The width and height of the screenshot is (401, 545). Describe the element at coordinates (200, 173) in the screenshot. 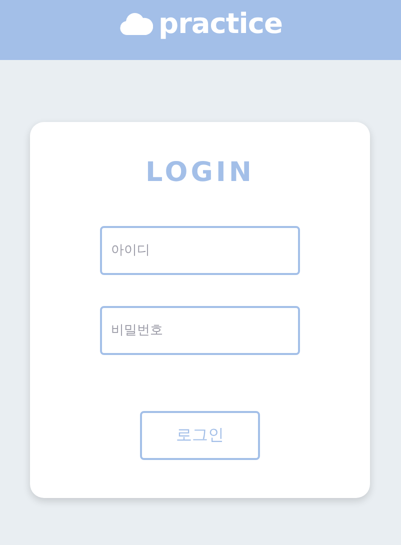

I see `login-heading: LOGIN` at that location.